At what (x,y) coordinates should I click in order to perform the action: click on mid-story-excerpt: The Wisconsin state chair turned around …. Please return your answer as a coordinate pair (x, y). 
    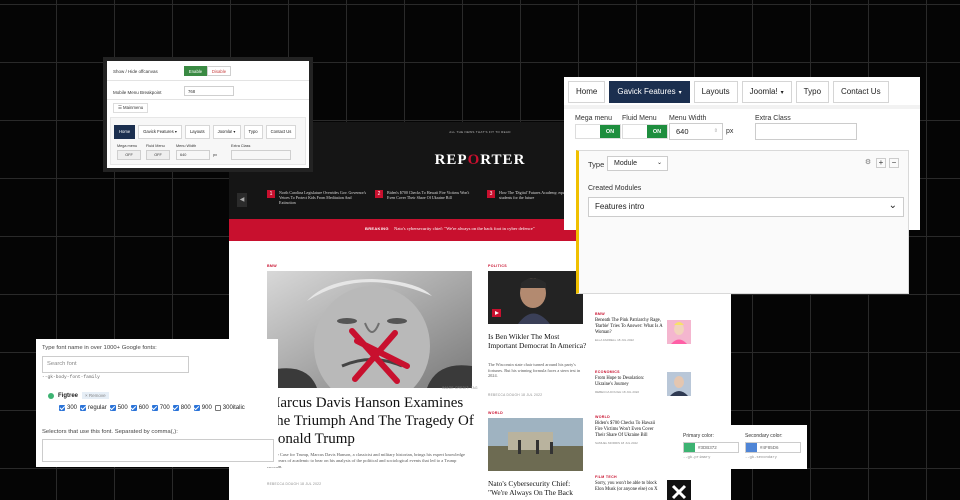
    Looking at the image, I should click on (534, 370).